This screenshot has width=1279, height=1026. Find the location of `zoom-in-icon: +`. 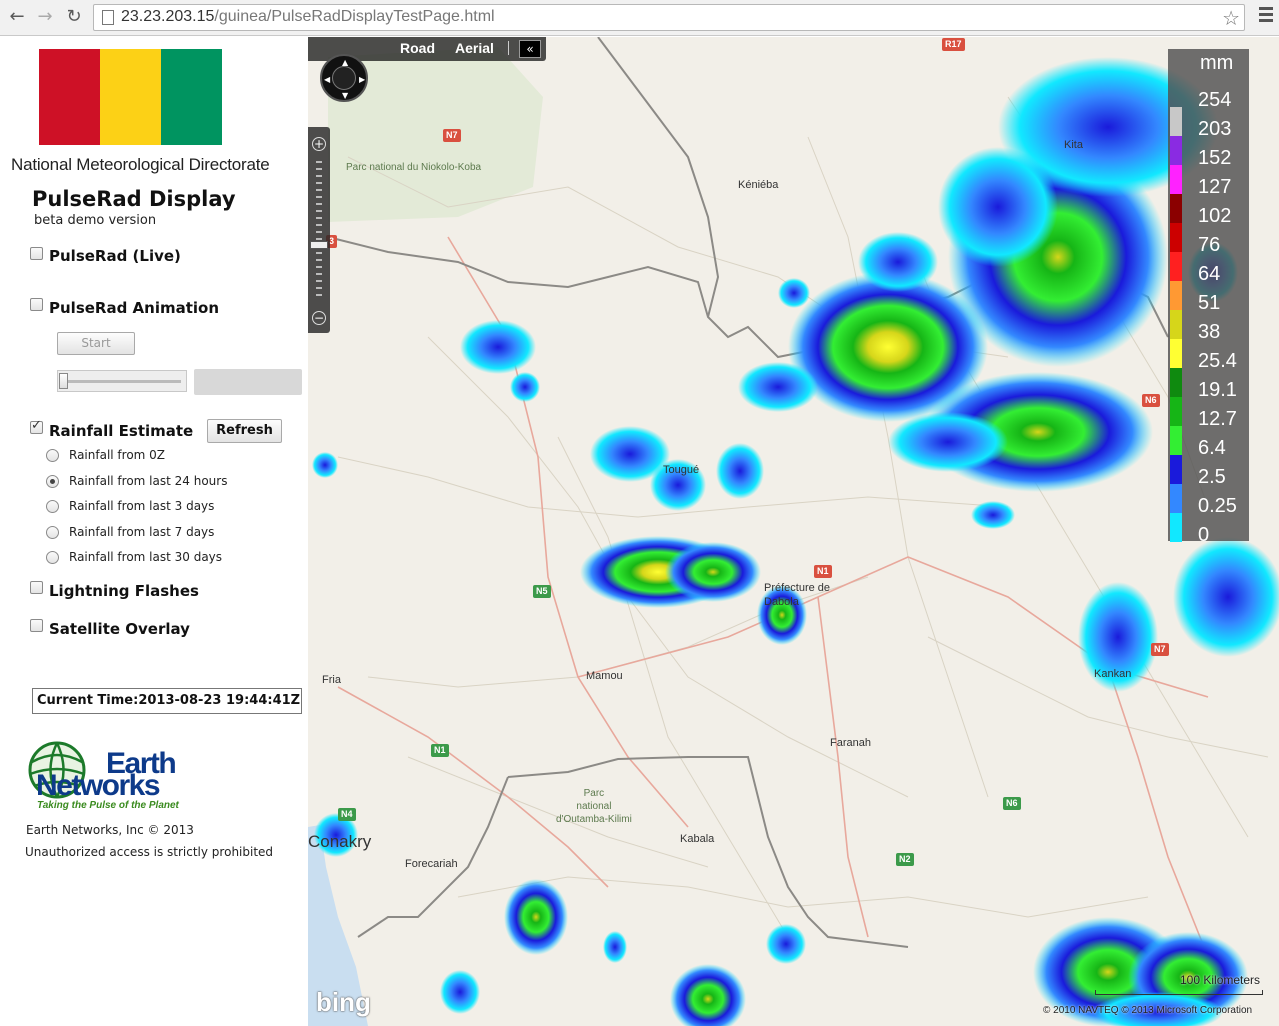

zoom-in-icon: + is located at coordinates (319, 144).